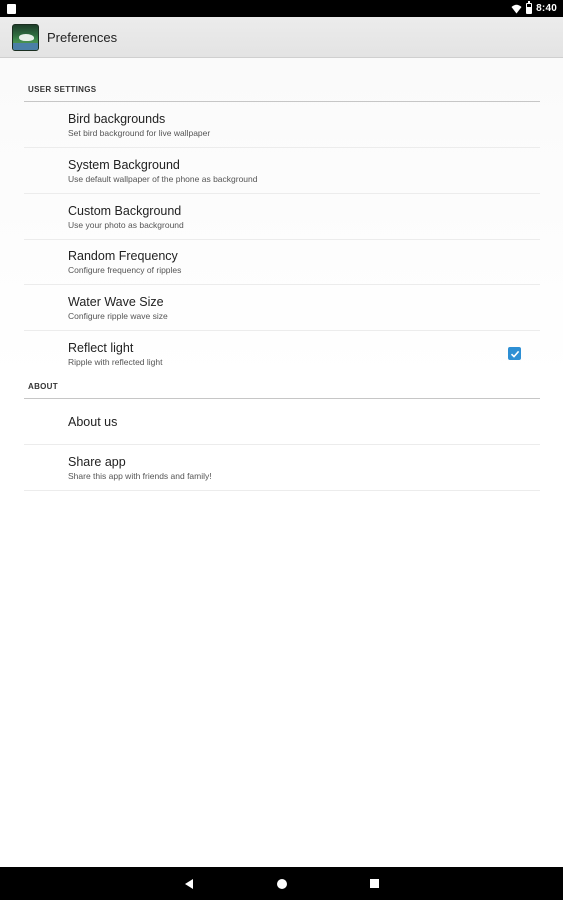  I want to click on pref-summary: Ripple with reflected light, so click(115, 362).